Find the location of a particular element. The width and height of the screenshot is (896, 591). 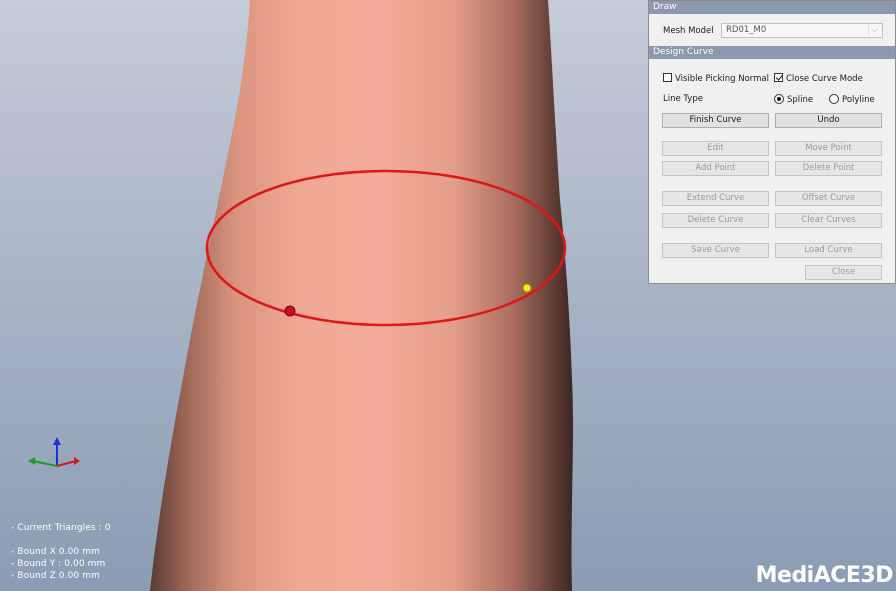

close-curve-mode-checkbox: Close Curve Mode is located at coordinates (818, 78).